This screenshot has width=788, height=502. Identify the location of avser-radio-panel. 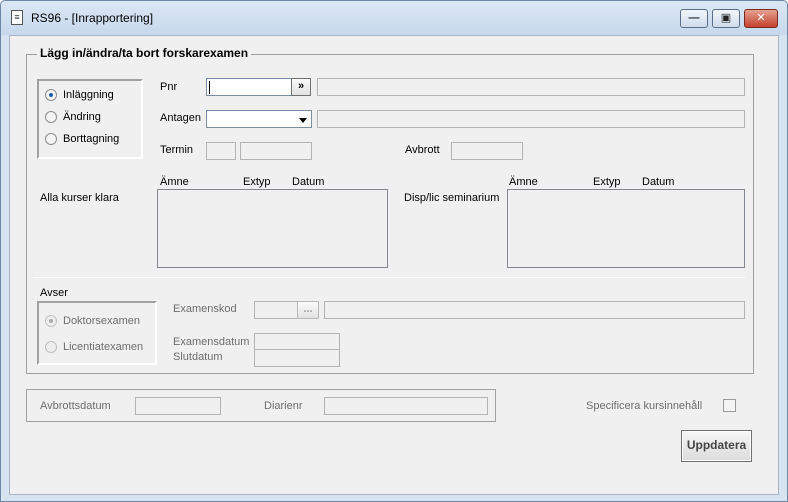
(97, 333).